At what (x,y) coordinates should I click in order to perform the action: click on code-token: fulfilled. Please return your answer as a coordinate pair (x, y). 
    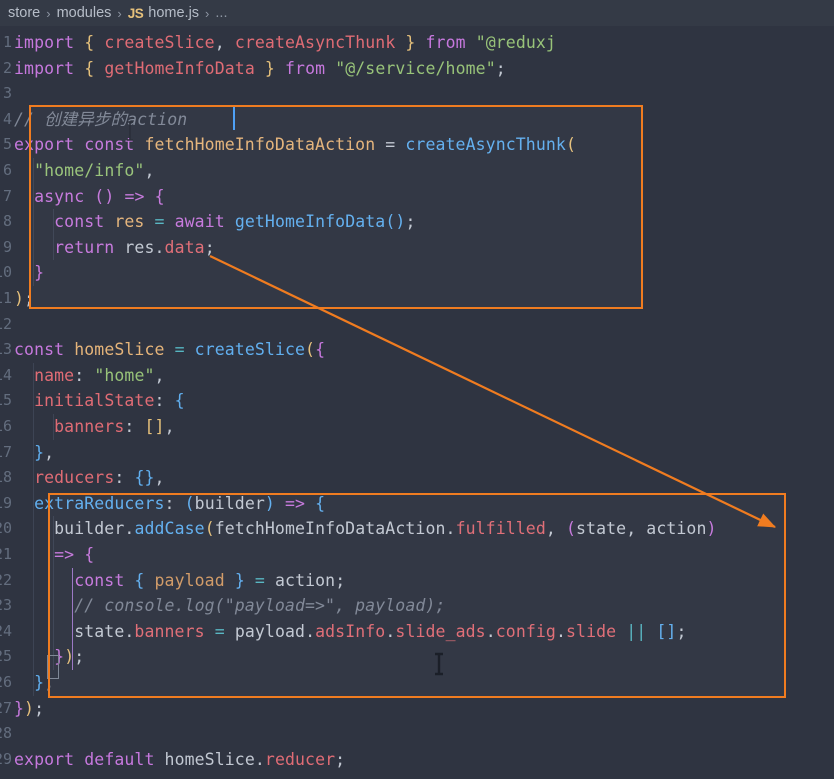
    Looking at the image, I should click on (500, 529).